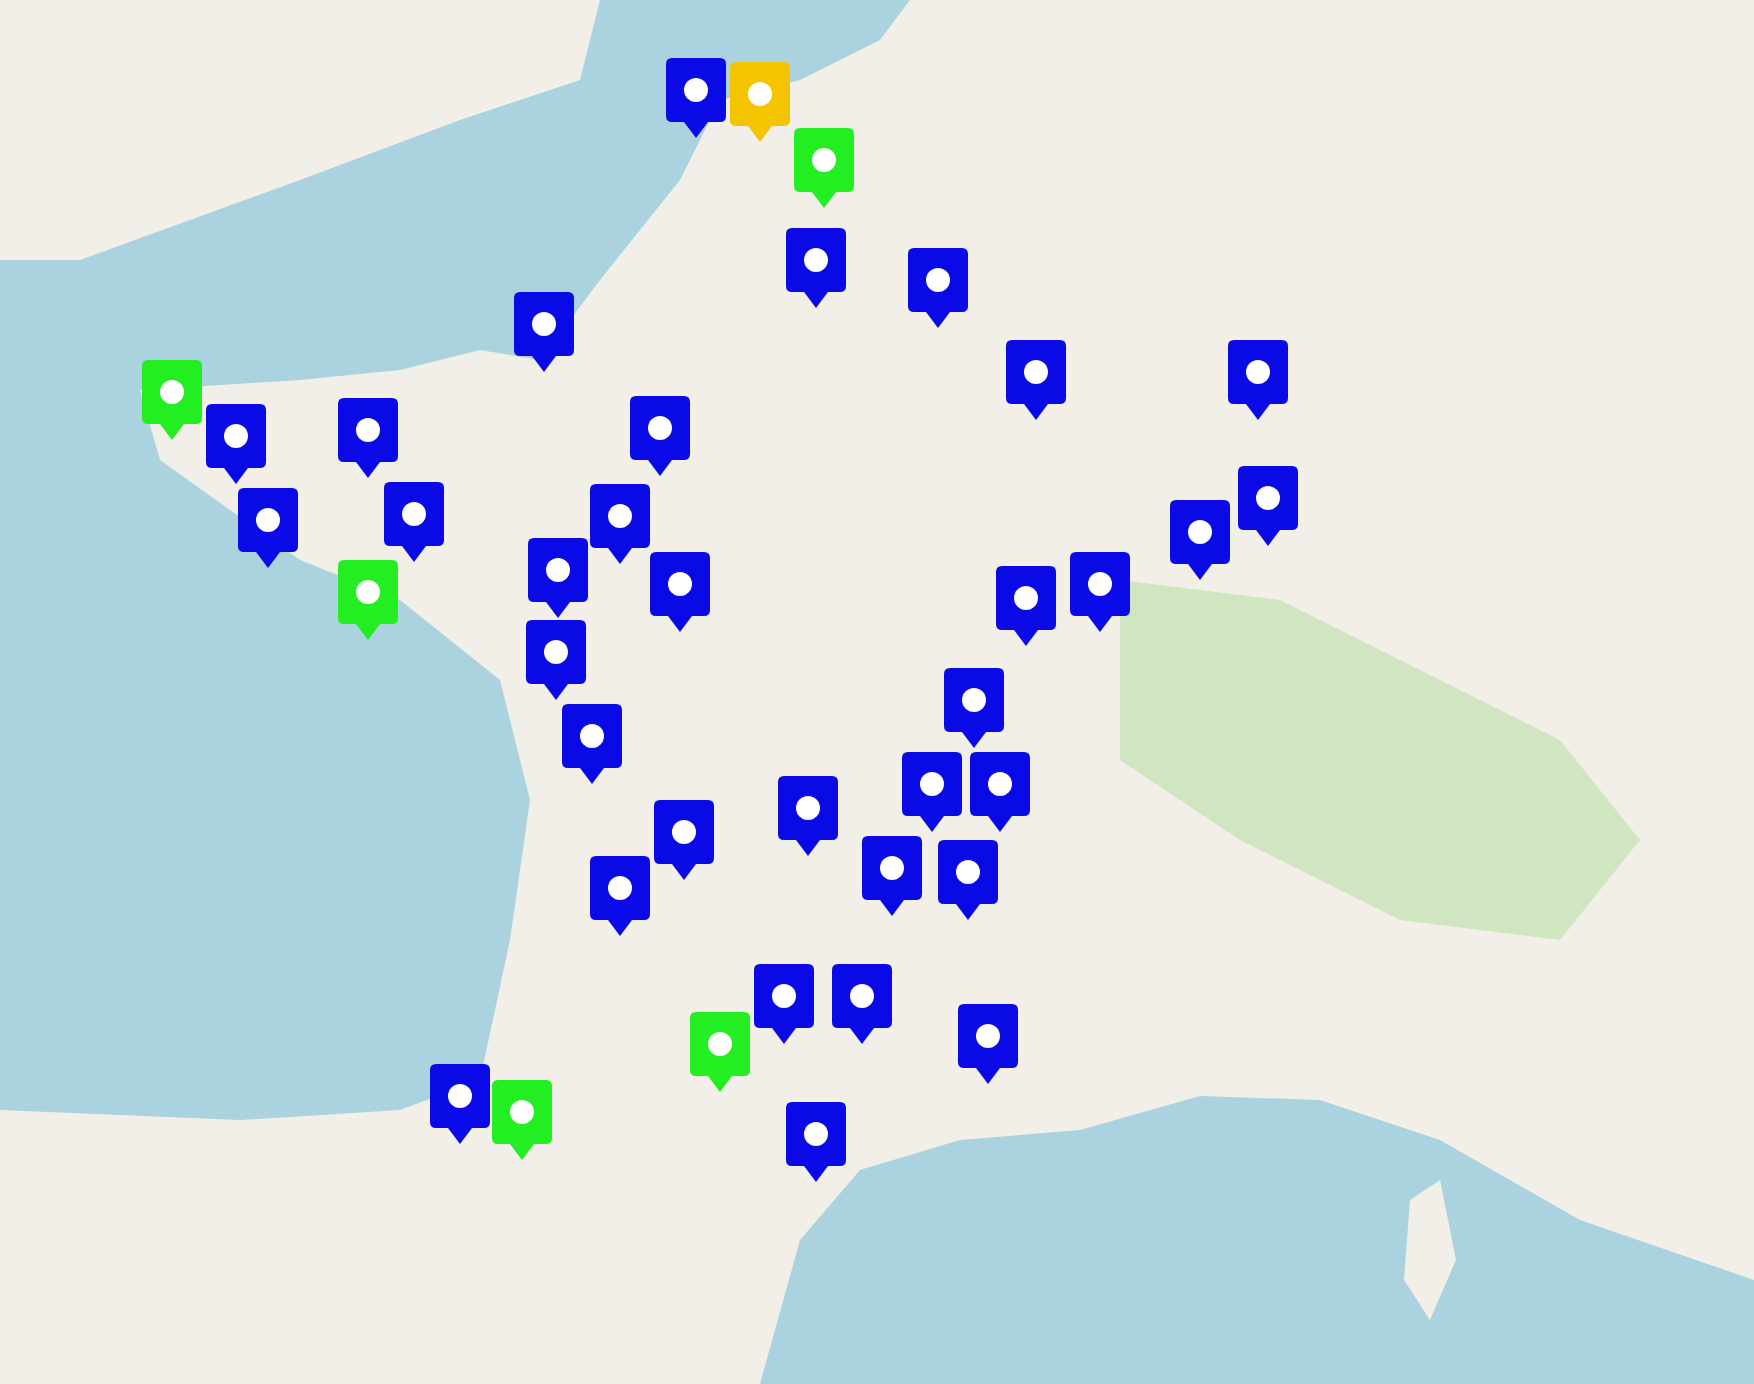 This screenshot has width=1754, height=1384. I want to click on island-drawing, so click(1430, 1250).